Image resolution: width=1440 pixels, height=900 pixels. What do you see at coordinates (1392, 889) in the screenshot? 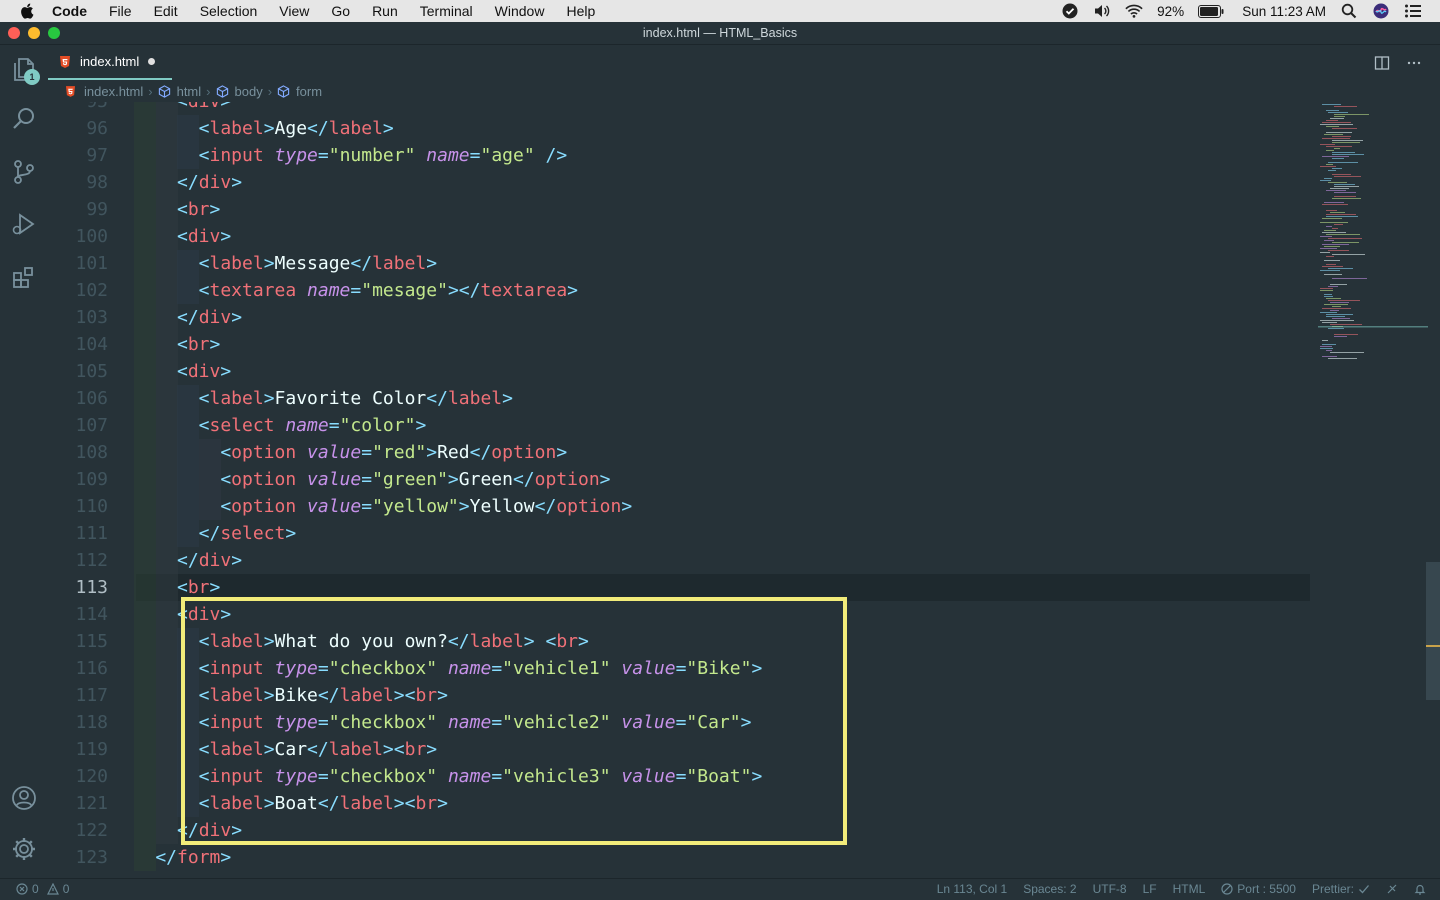
I see `feedback-icon` at bounding box center [1392, 889].